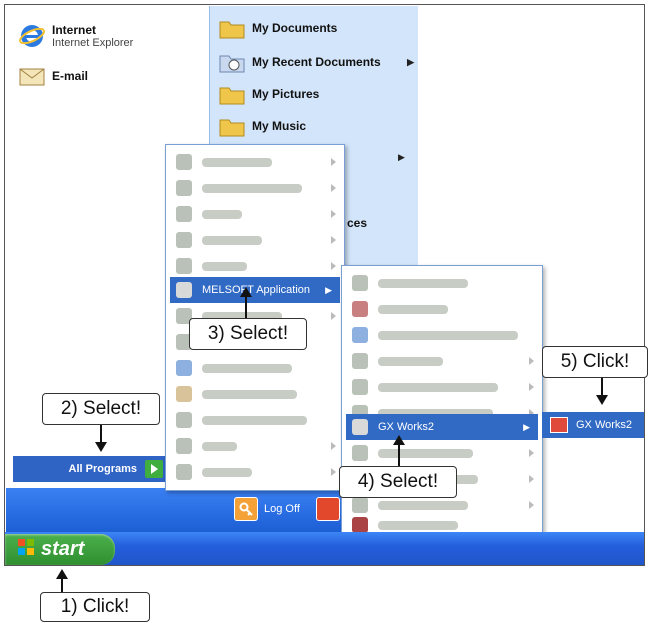 This screenshot has height=623, width=648. Describe the element at coordinates (32, 36) in the screenshot. I see `internet-explorer-icon` at that location.